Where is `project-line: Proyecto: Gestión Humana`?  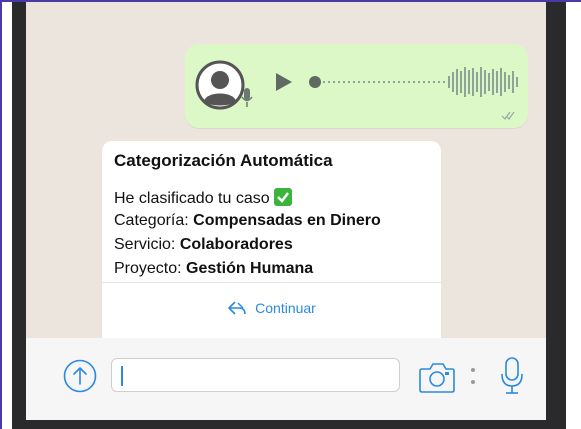 project-line: Proyecto: Gestión Humana is located at coordinates (213, 269).